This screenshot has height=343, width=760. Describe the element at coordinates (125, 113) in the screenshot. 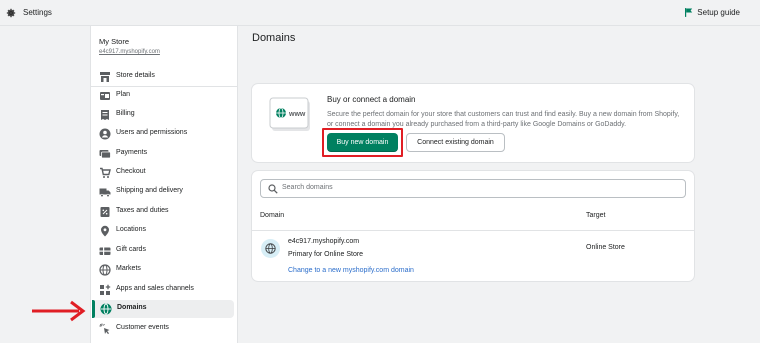

I see `sidebar-item-label: Billing` at that location.